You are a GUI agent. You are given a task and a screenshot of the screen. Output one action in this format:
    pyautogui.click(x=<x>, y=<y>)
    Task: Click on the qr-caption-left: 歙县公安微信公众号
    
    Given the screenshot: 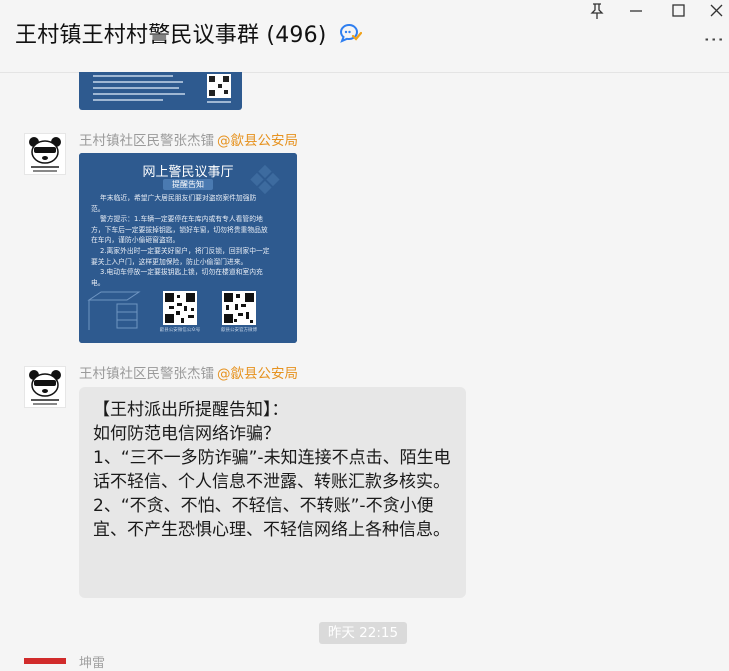 What is the action you would take?
    pyautogui.click(x=180, y=330)
    